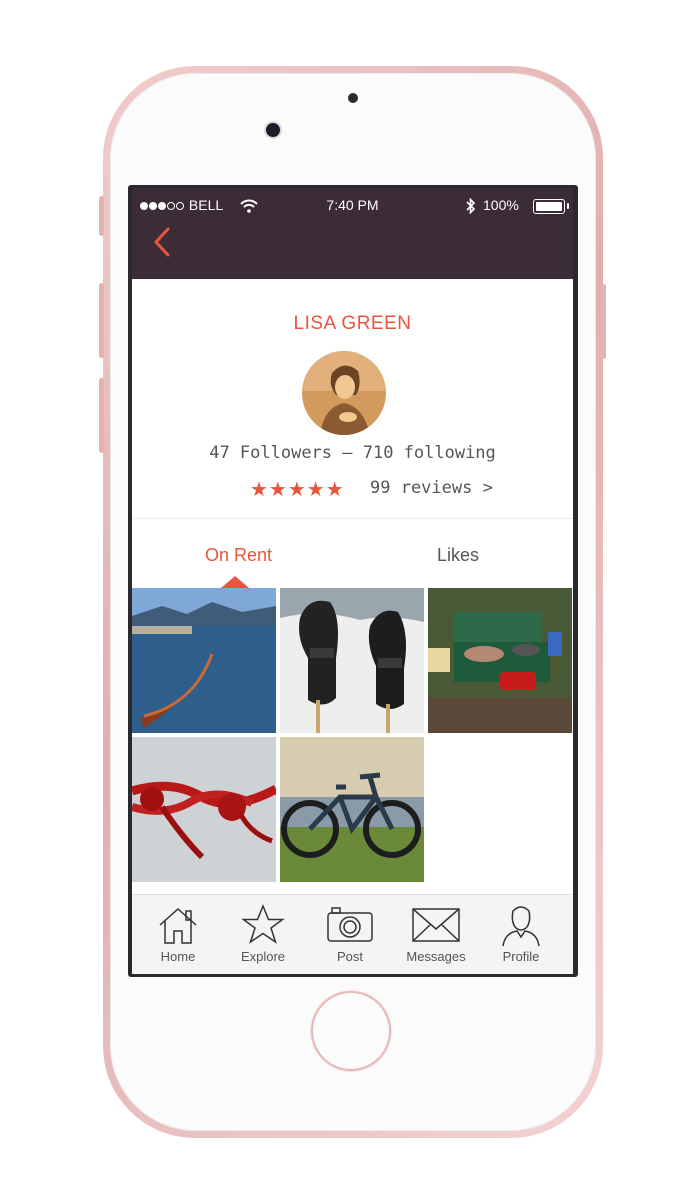 The width and height of the screenshot is (700, 1202). Describe the element at coordinates (204, 809) in the screenshot. I see `photo-rope` at that location.